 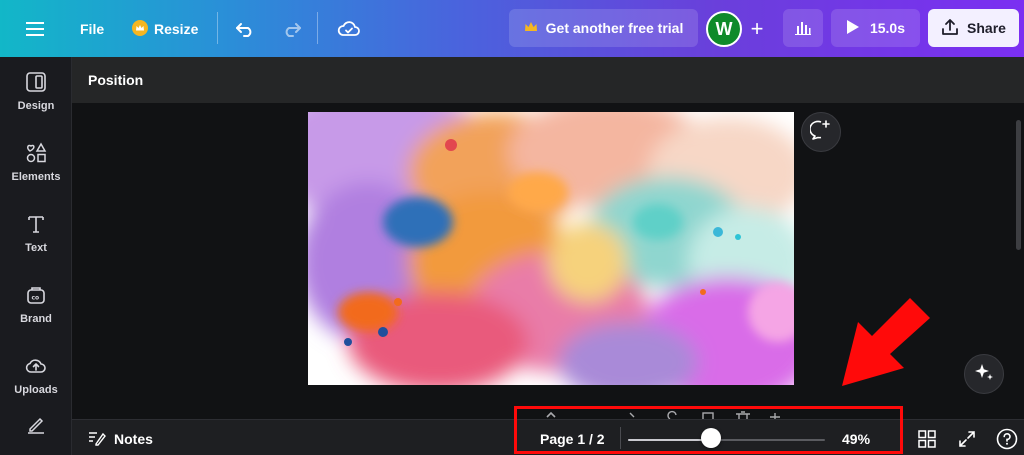 What do you see at coordinates (927, 439) in the screenshot?
I see `grid-view-icon` at bounding box center [927, 439].